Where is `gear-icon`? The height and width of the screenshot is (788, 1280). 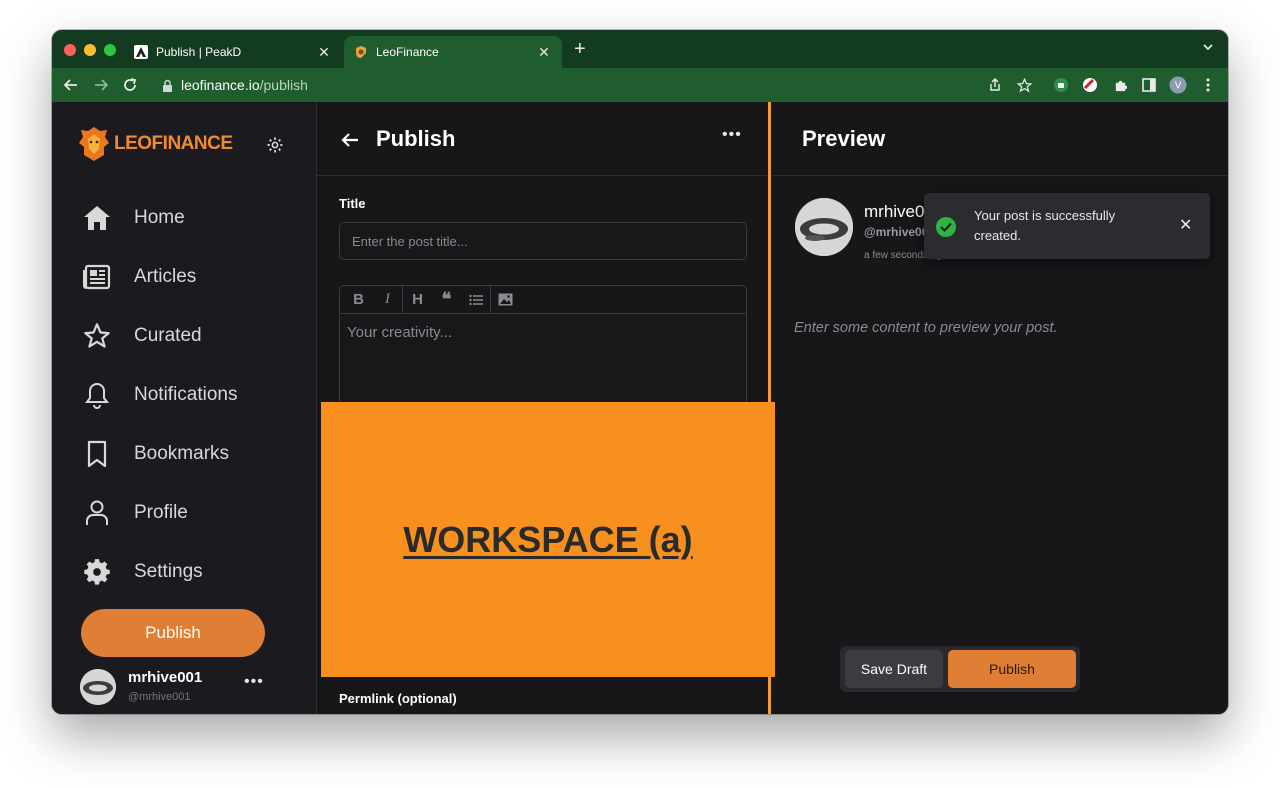
gear-icon is located at coordinates (97, 572).